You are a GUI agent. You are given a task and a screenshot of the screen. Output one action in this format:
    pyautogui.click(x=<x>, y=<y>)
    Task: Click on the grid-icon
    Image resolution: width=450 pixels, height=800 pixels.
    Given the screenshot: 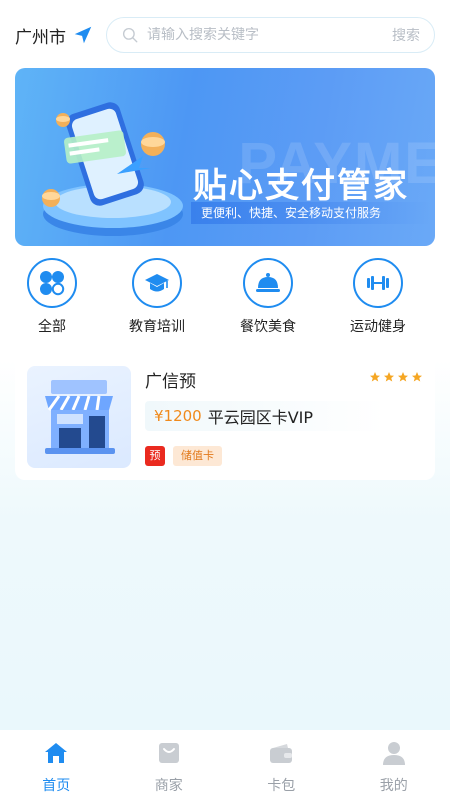 What is the action you would take?
    pyautogui.click(x=52, y=283)
    